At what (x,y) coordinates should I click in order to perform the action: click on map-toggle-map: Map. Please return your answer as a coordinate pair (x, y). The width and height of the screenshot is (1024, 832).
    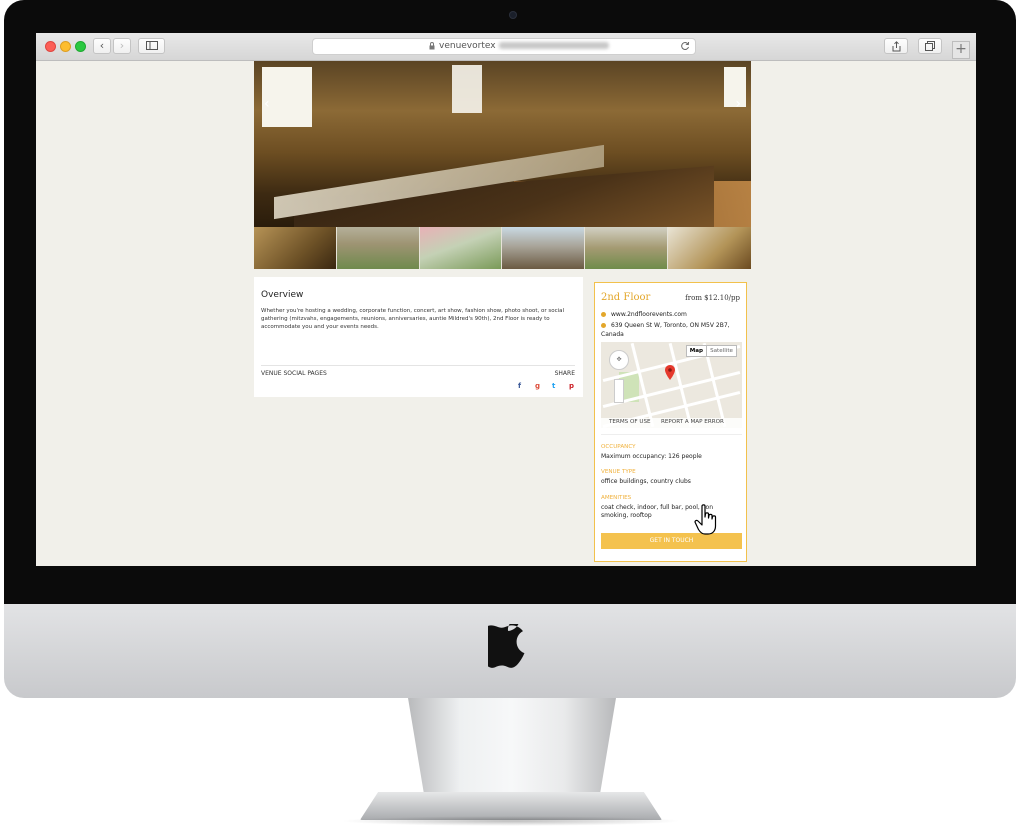
    Looking at the image, I should click on (697, 351).